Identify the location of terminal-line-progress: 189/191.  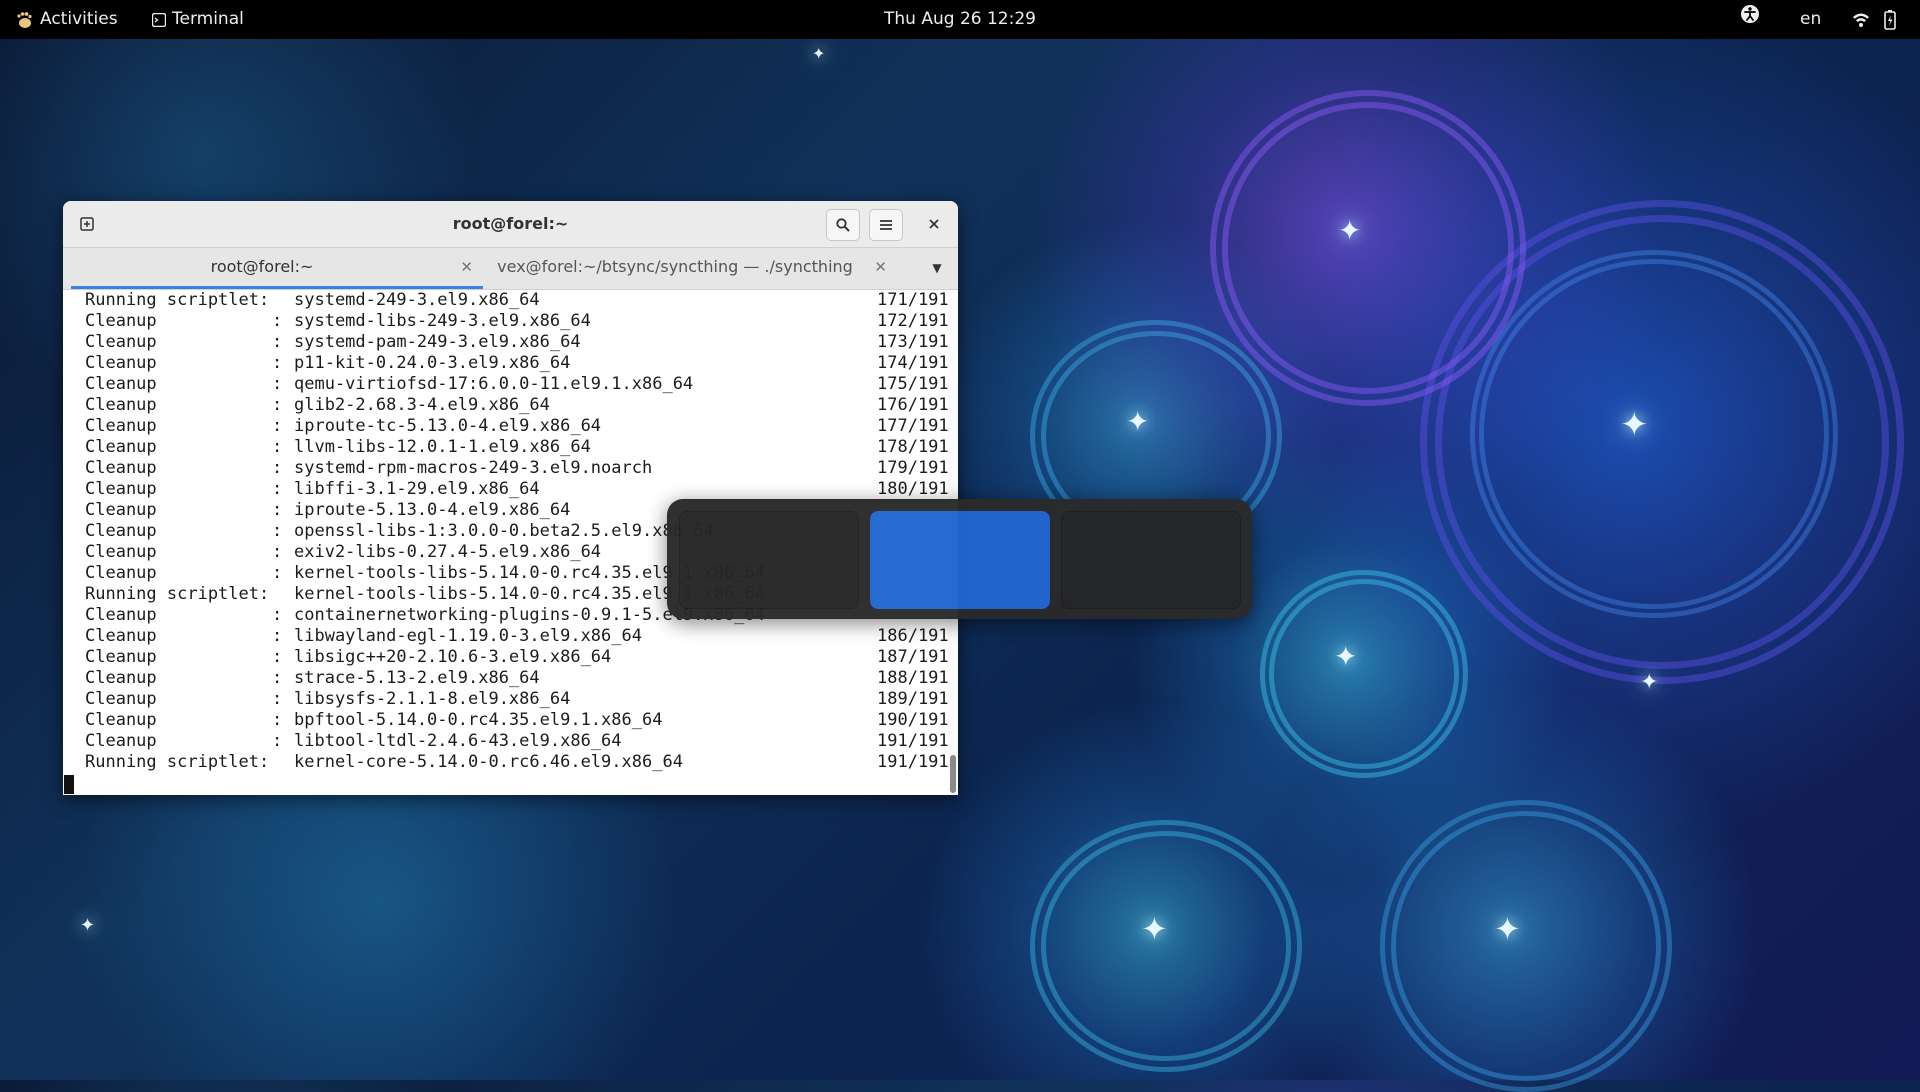
(913, 699).